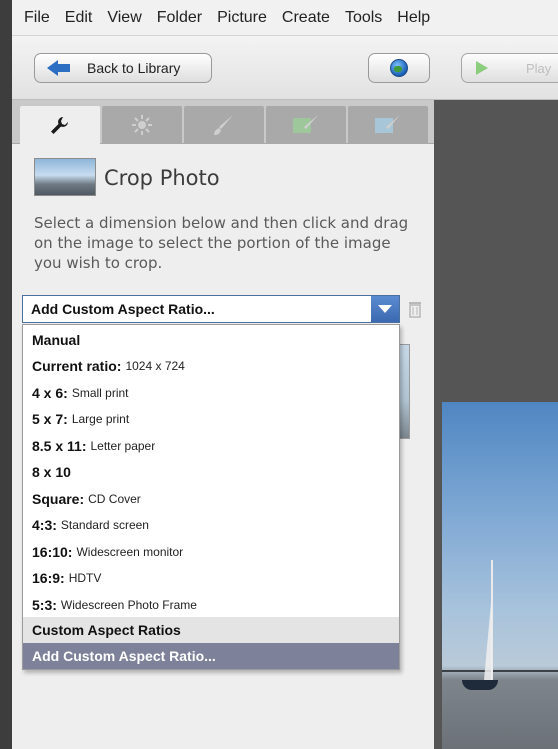  I want to click on menu-file: File, so click(37, 18).